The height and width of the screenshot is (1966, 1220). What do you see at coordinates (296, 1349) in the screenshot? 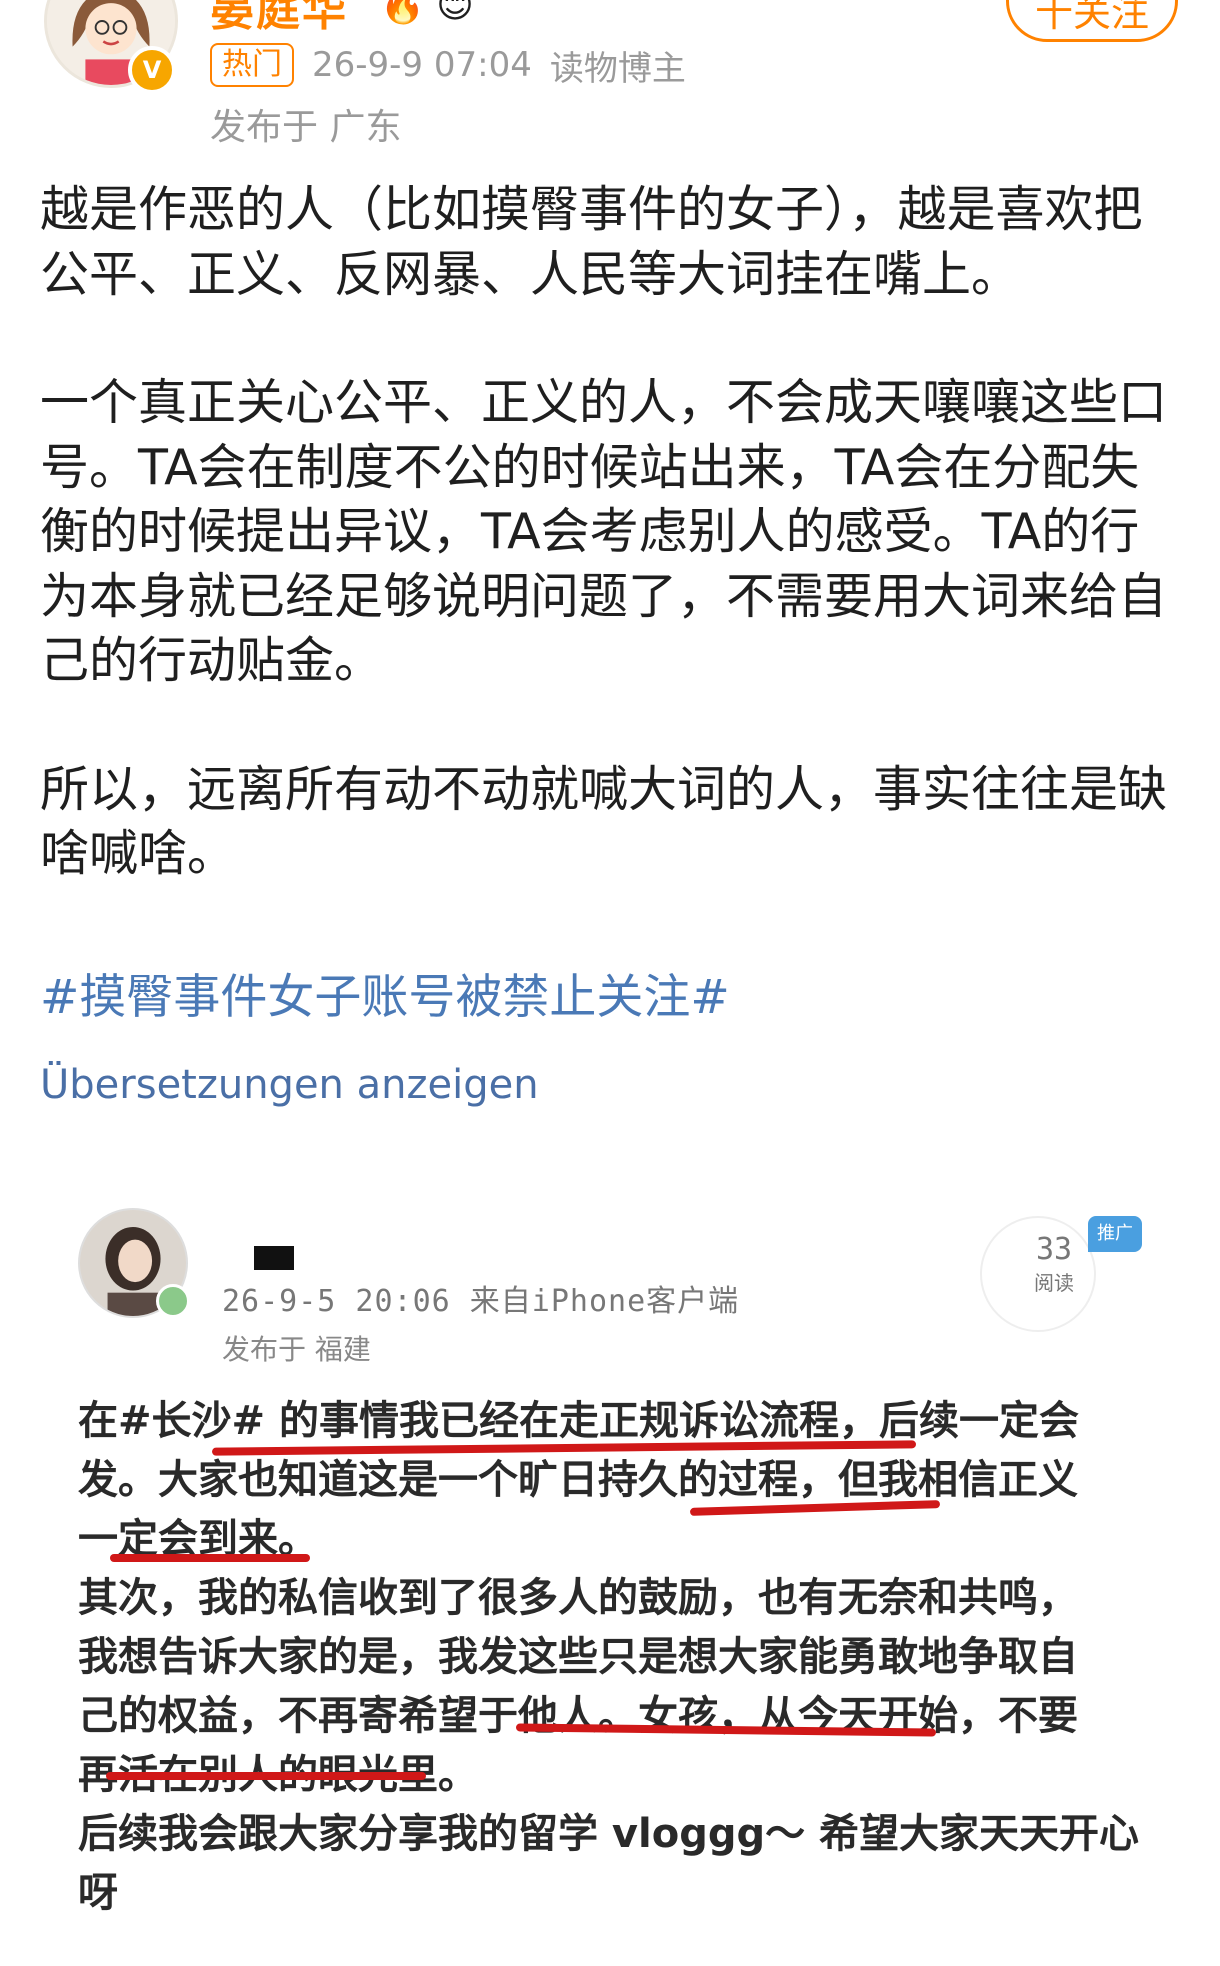
I see `embedded-location: 发布于 福建` at bounding box center [296, 1349].